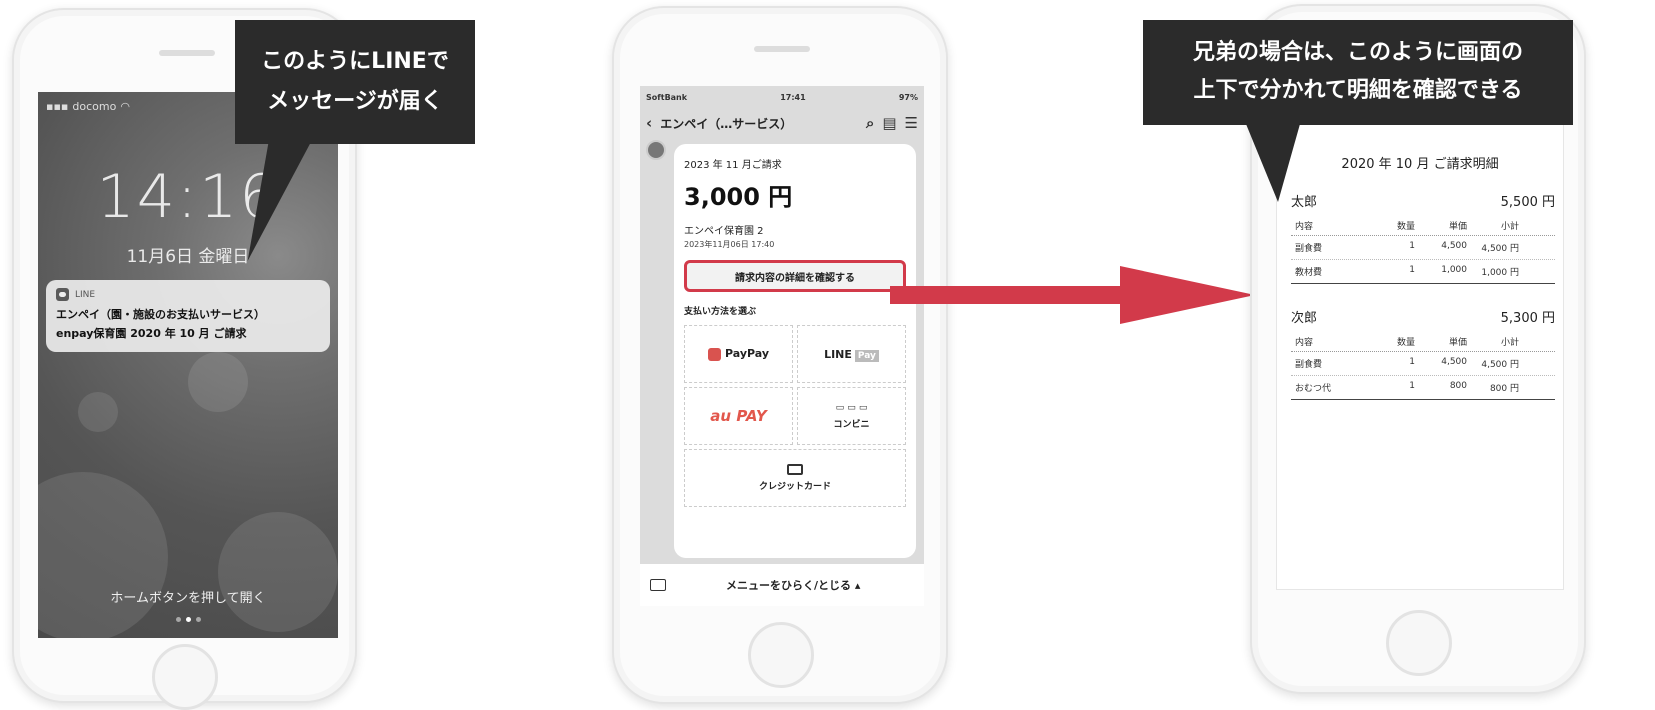 This screenshot has width=1655, height=710. I want to click on sibling-header: 次郎 5,300 円, so click(1423, 319).